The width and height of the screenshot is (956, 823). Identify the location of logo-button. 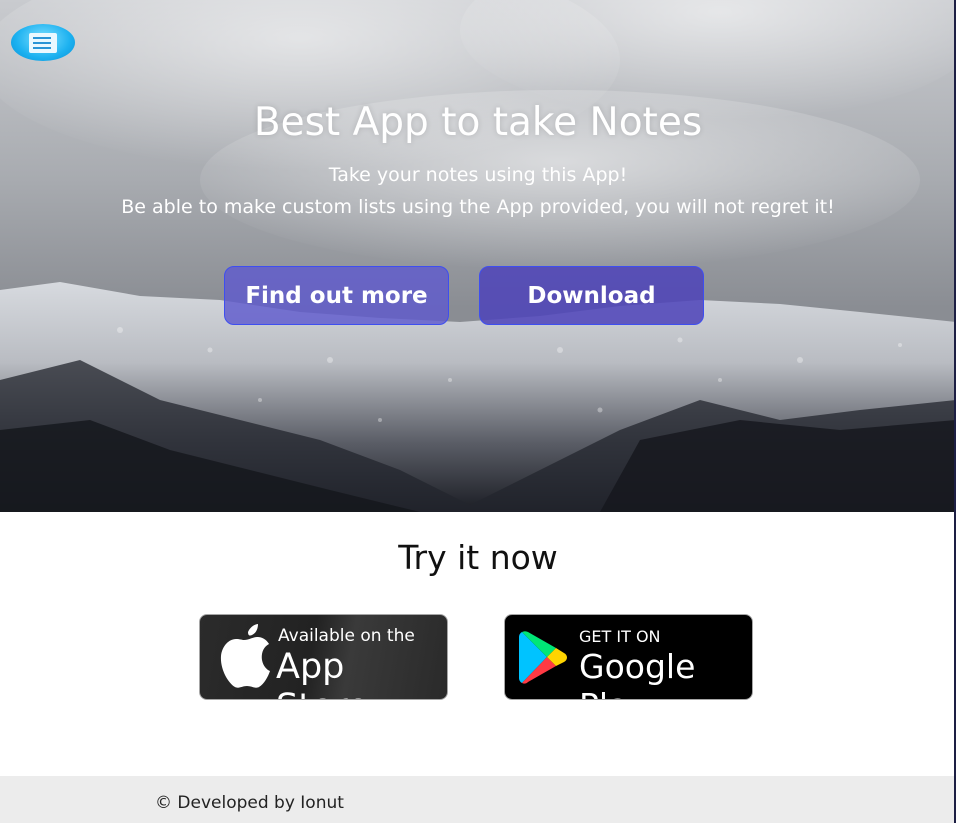
(43, 42).